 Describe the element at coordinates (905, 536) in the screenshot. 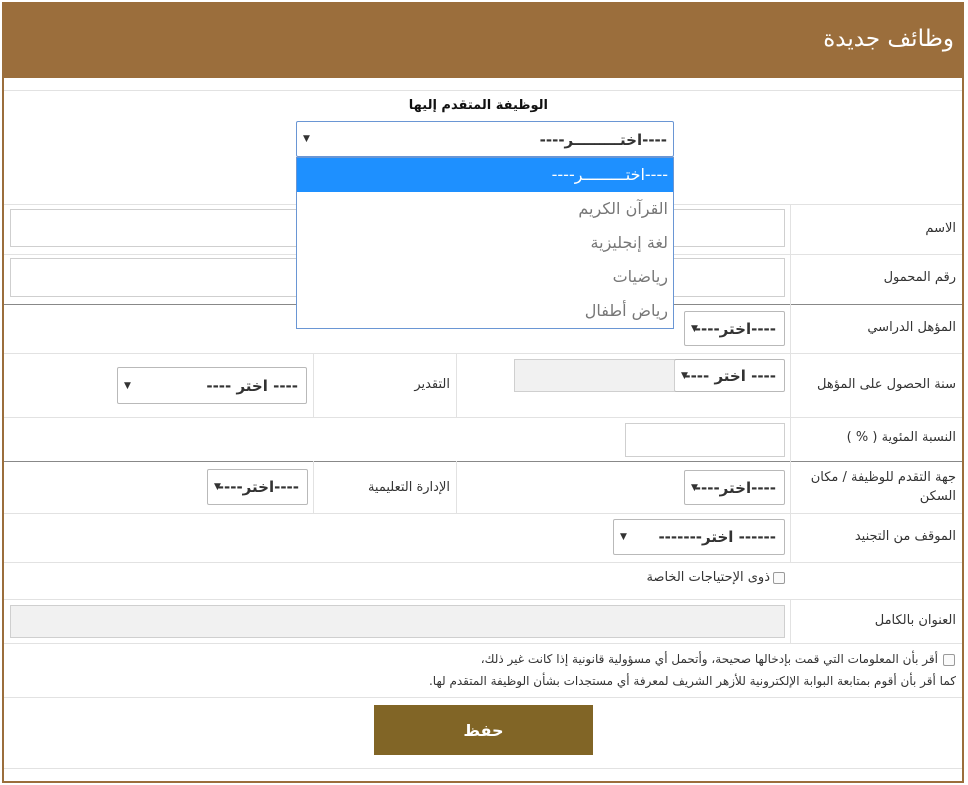

I see `military-label: الموقف من التجنيد` at that location.